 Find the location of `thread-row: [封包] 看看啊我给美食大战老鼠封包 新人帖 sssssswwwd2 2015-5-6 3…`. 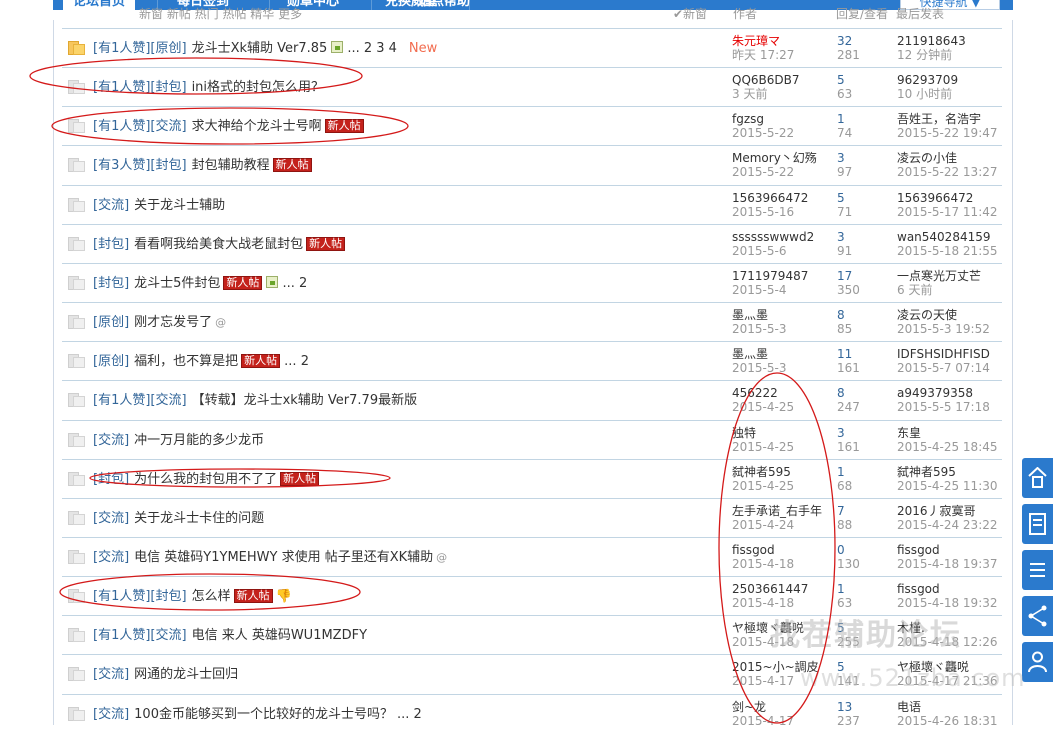

thread-row: [封包] 看看啊我给美食大战老鼠封包 新人帖 sssssswwwd2 2015-5-6 3… is located at coordinates (532, 243).